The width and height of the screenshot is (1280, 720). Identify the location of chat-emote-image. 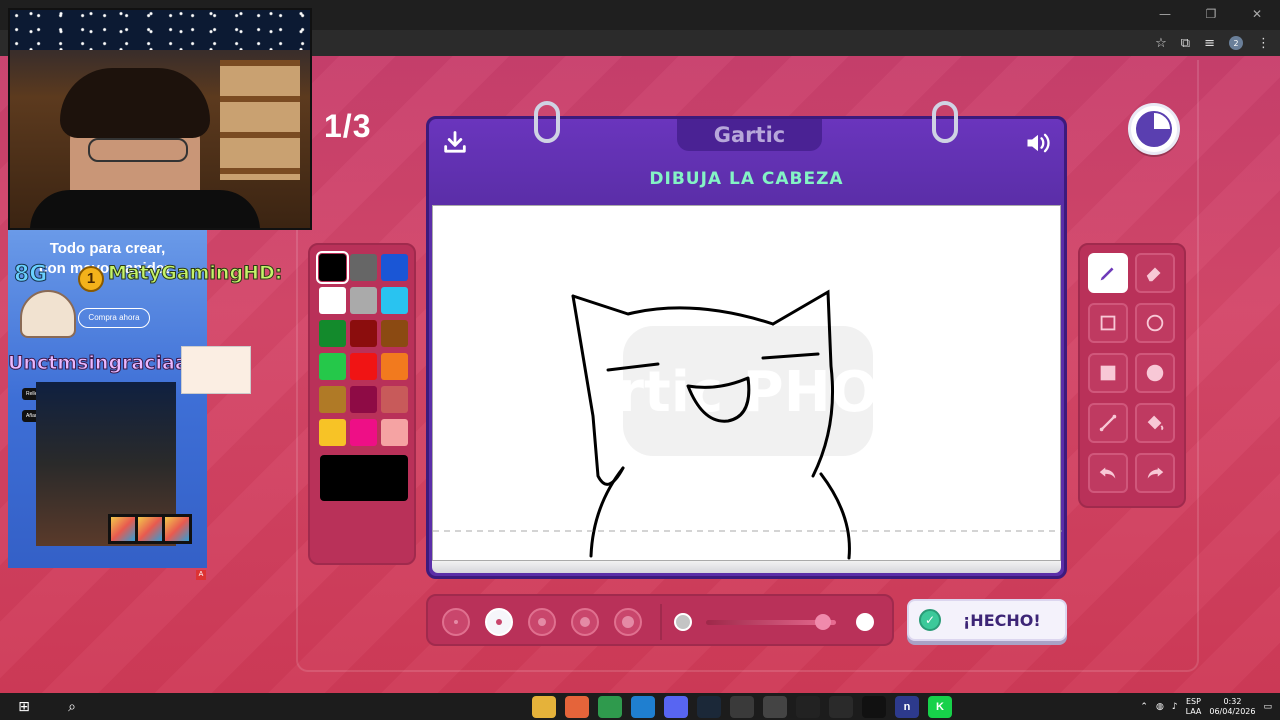
(216, 370).